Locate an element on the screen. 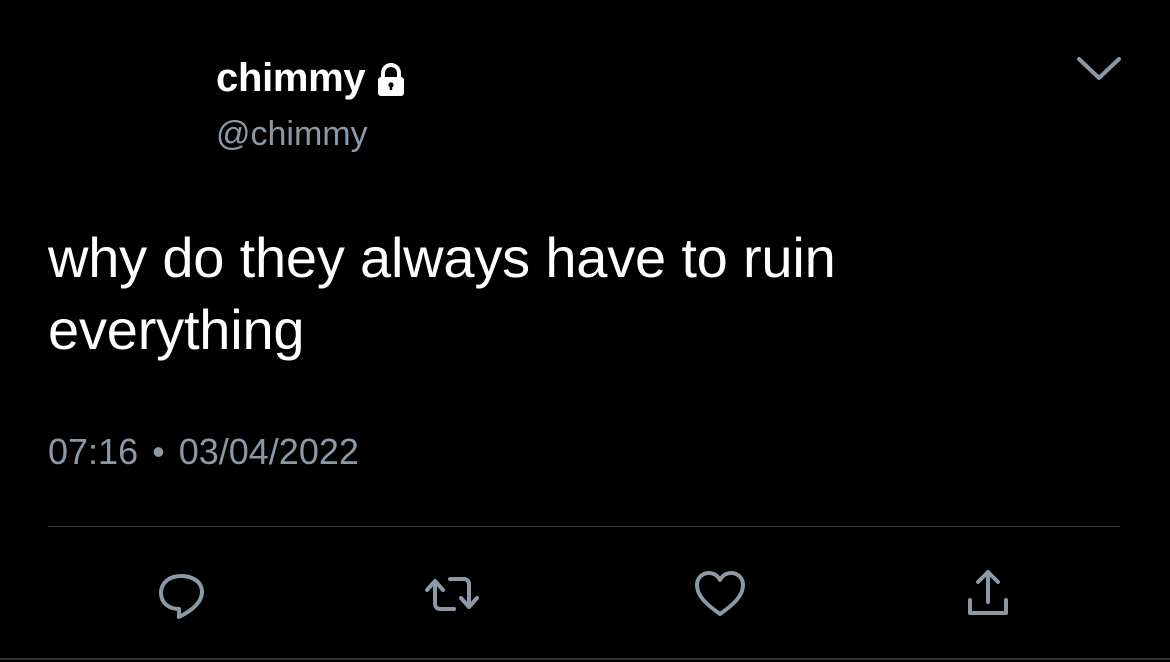 This screenshot has width=1170, height=662. like-button is located at coordinates (720, 594).